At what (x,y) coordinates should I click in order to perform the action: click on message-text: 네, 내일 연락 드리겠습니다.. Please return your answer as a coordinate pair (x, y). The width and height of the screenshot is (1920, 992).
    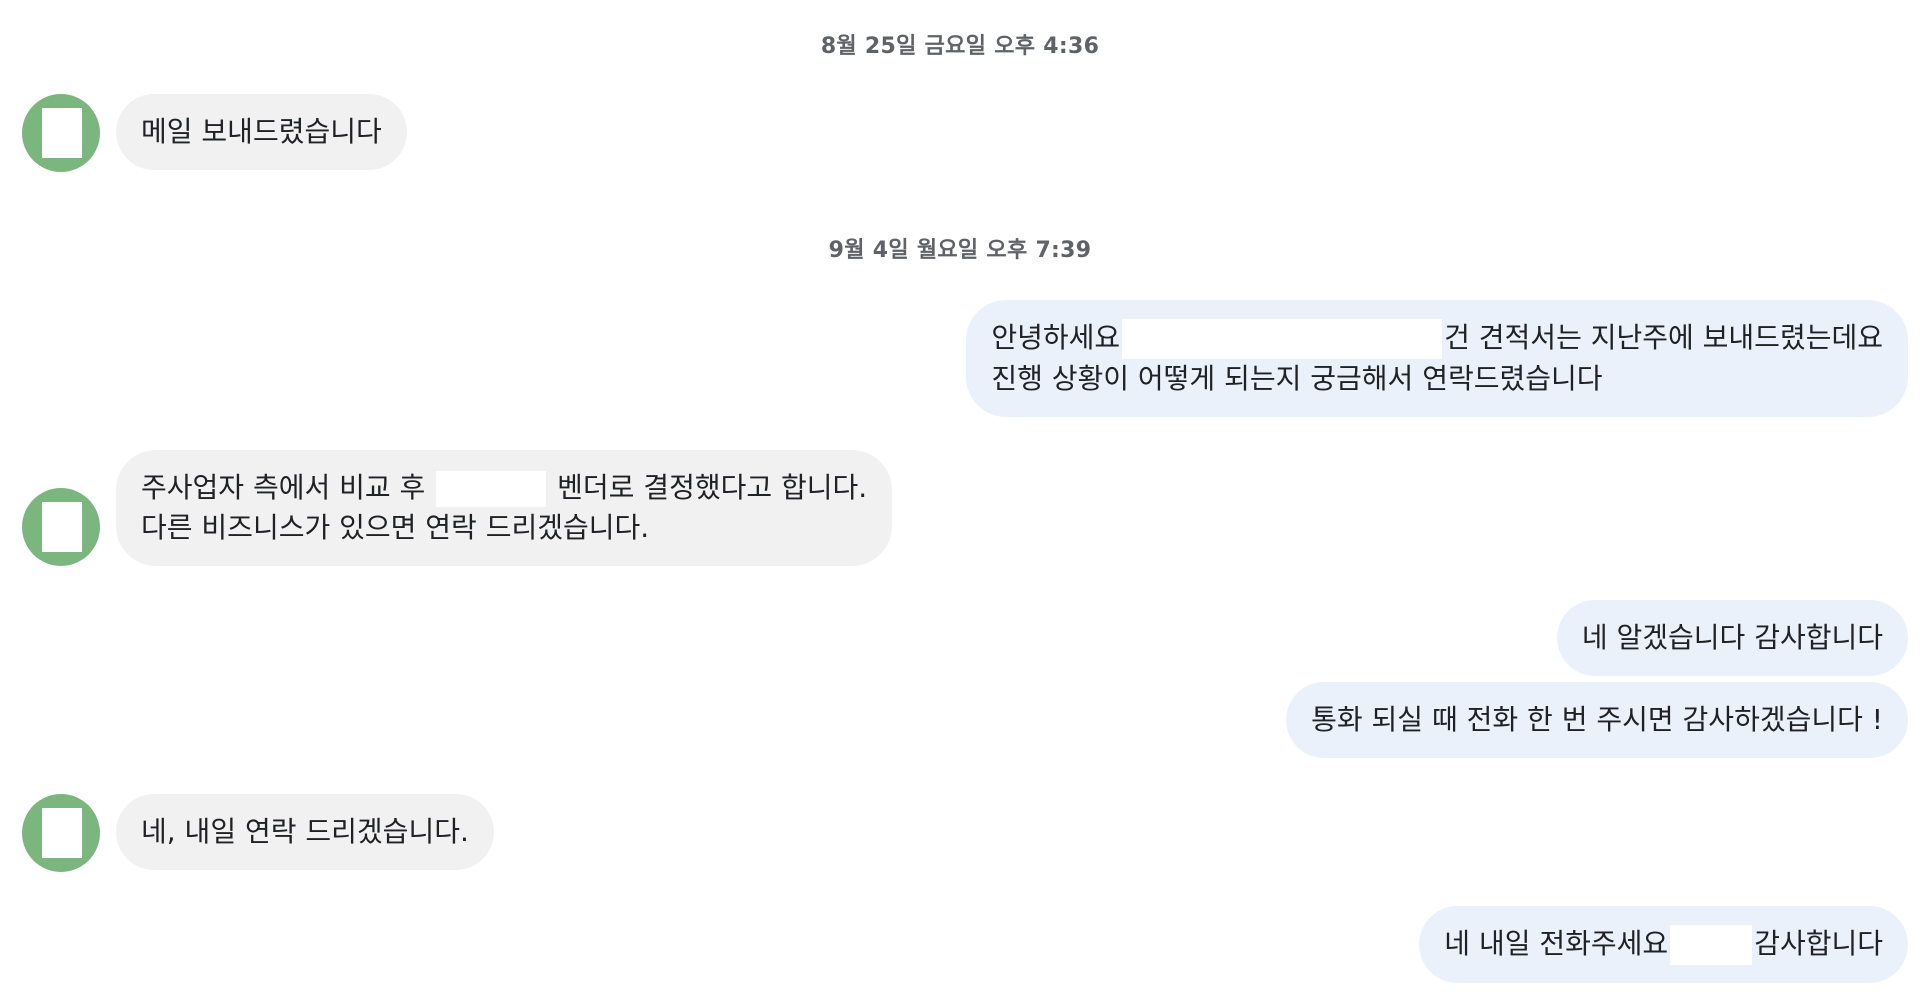
    Looking at the image, I should click on (305, 831).